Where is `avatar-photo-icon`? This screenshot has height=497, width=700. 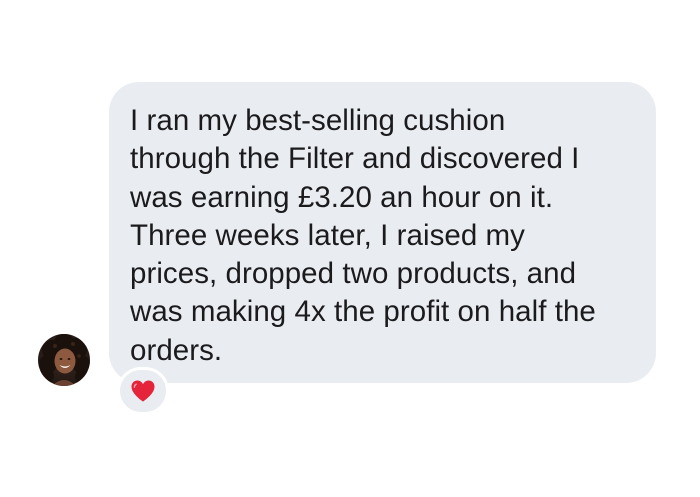 avatar-photo-icon is located at coordinates (64, 360).